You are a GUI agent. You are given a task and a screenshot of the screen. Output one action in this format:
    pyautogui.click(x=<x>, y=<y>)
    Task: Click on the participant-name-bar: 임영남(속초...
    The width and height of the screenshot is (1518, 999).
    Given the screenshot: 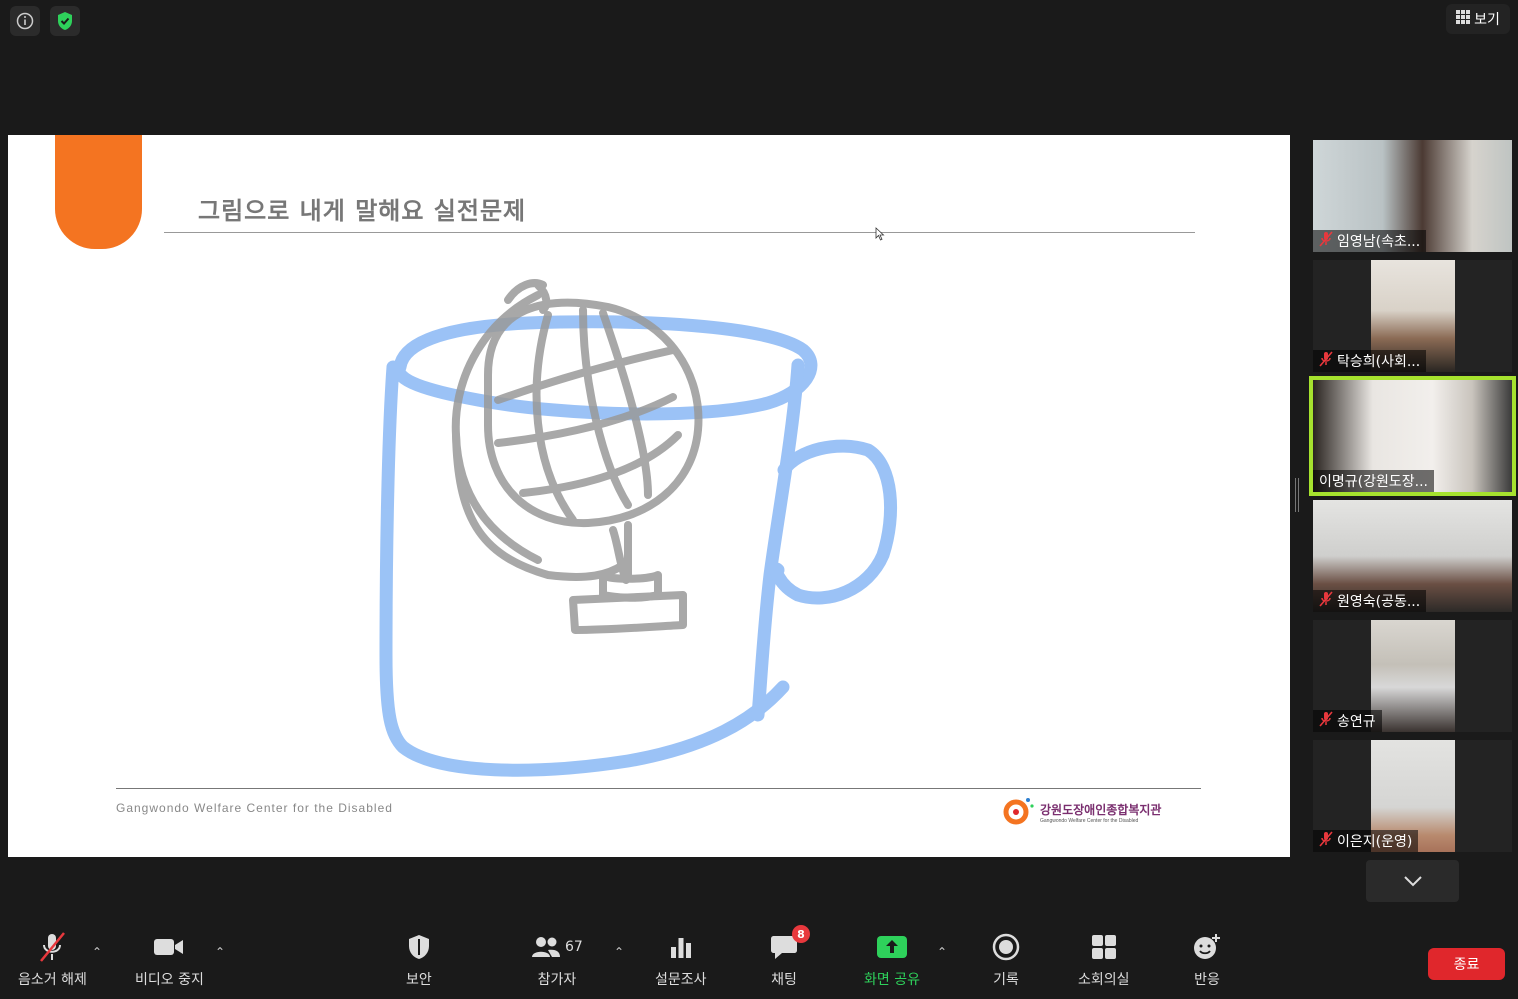 What is the action you would take?
    pyautogui.click(x=1370, y=241)
    